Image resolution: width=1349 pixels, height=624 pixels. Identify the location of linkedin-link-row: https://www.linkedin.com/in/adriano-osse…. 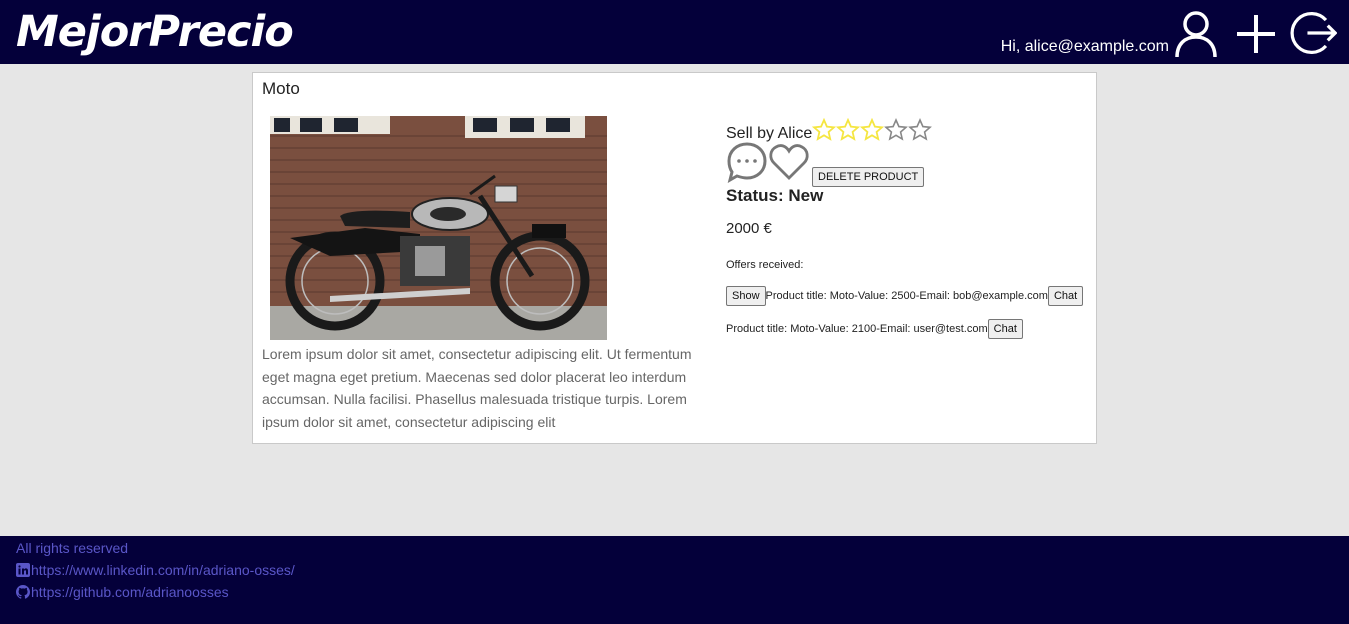
(155, 570).